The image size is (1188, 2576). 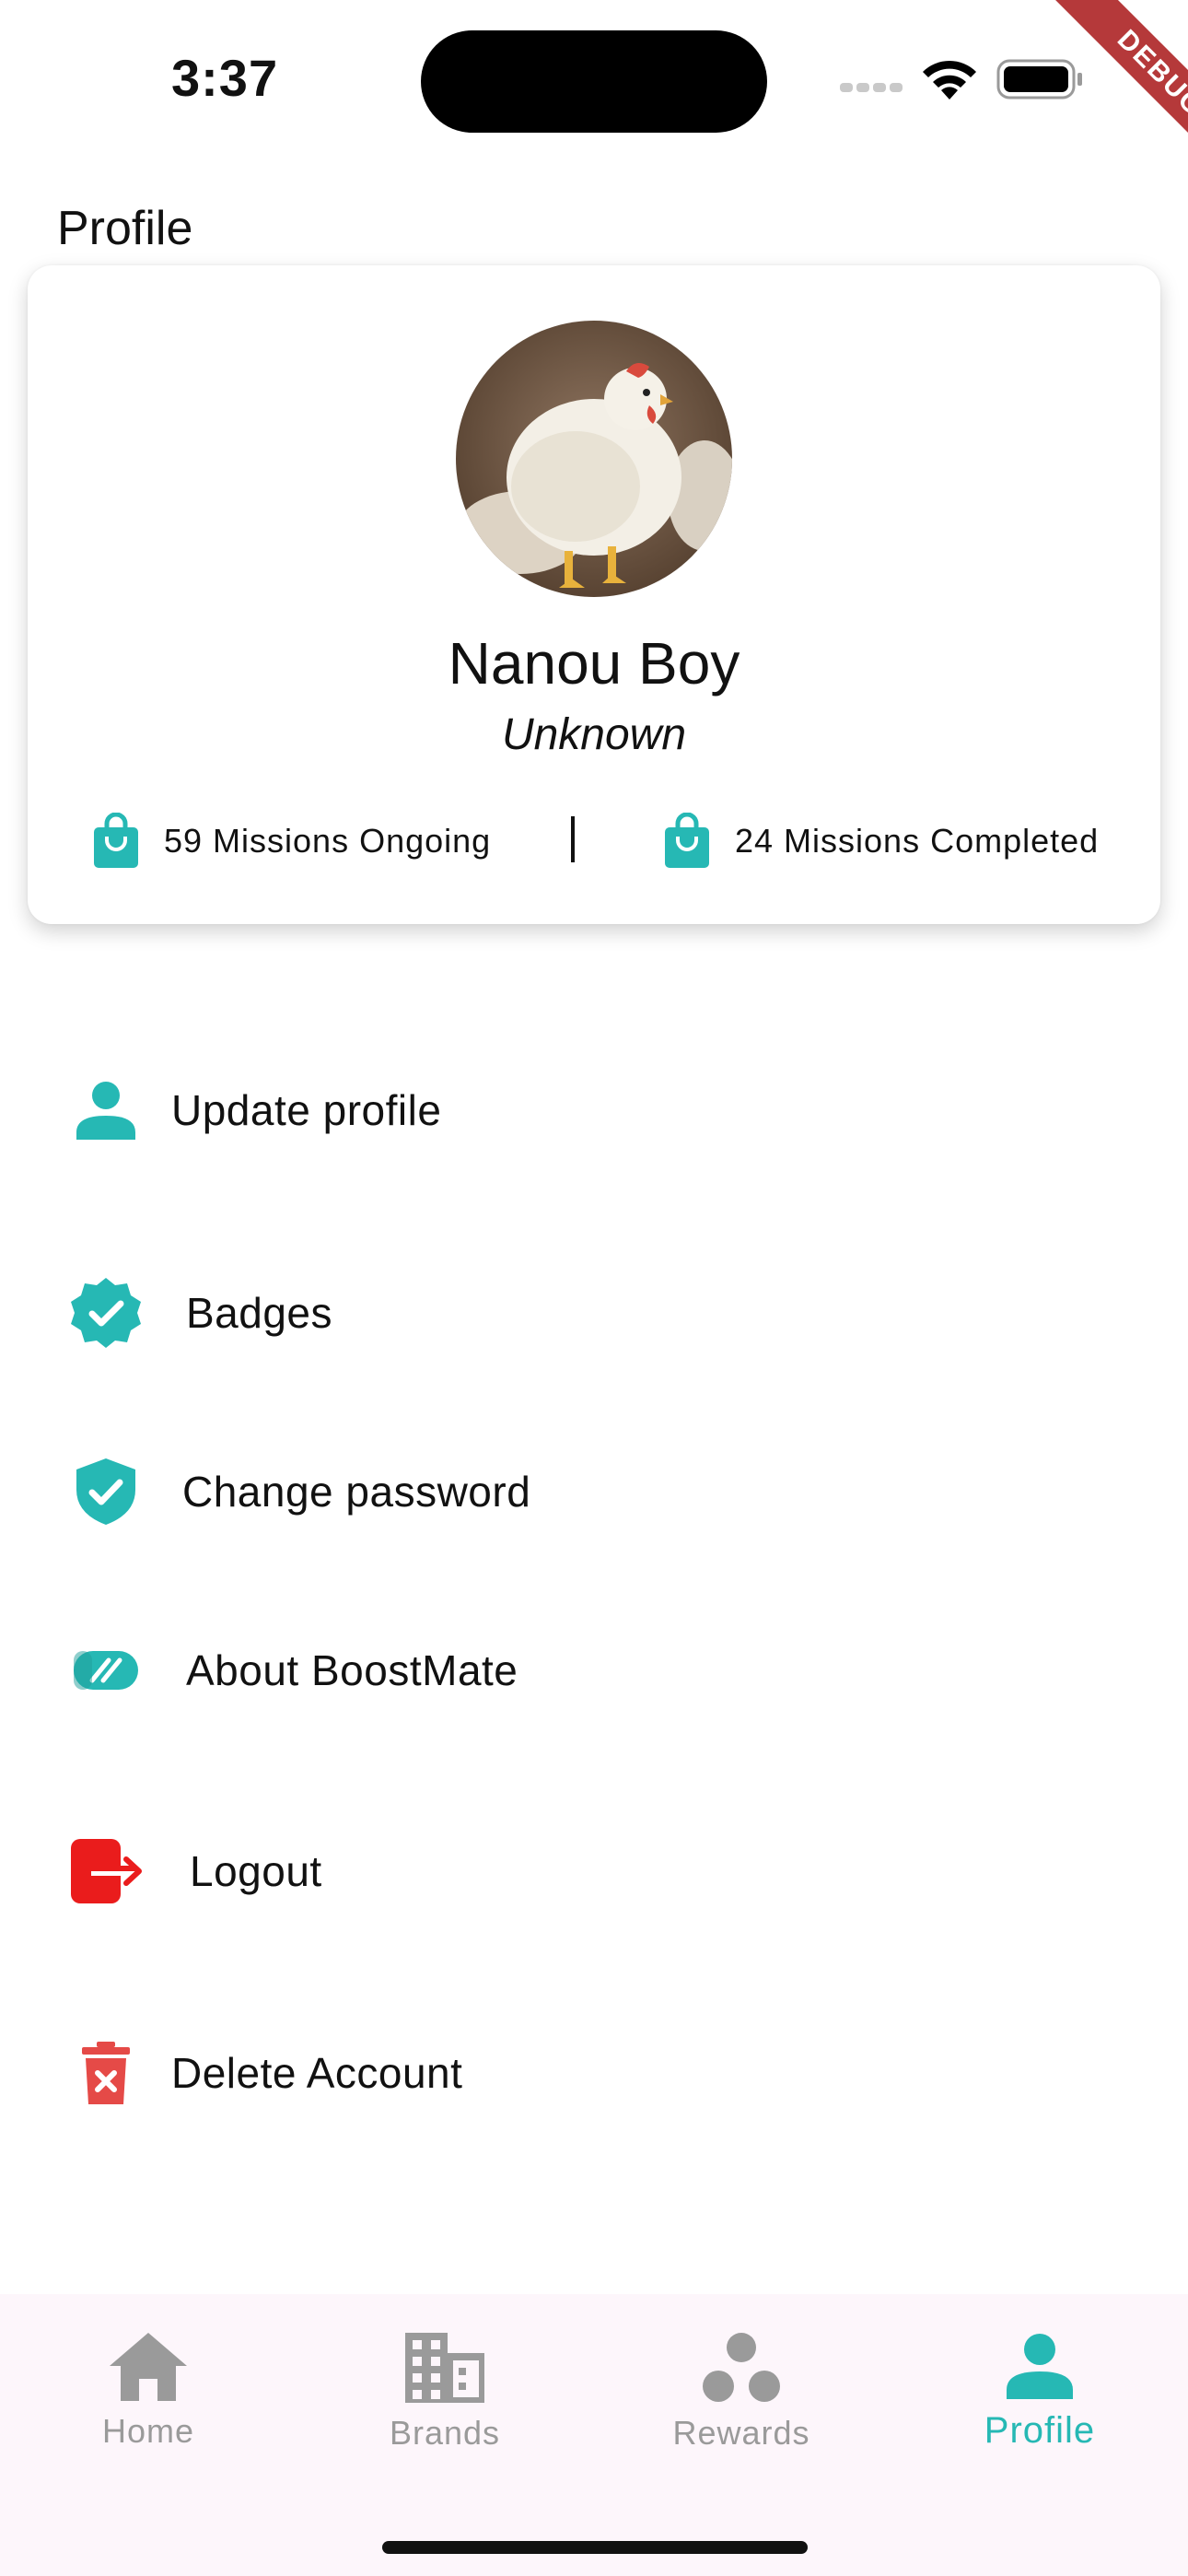 What do you see at coordinates (356, 1492) in the screenshot?
I see `menu-label: Change password` at bounding box center [356, 1492].